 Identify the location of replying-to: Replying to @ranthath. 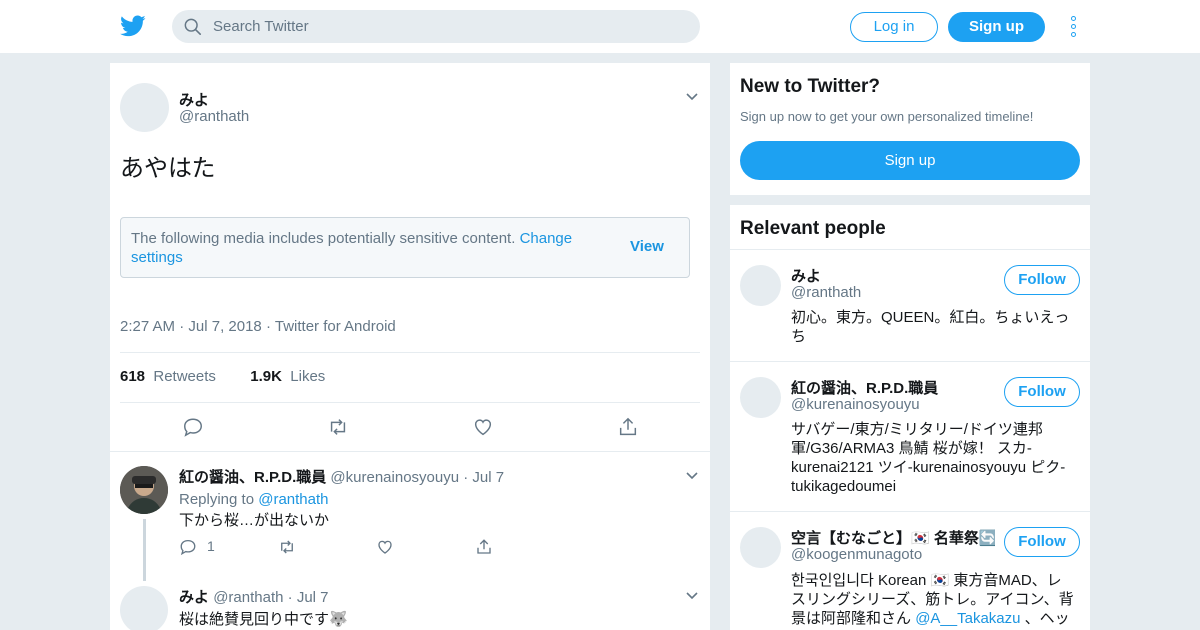
(254, 499).